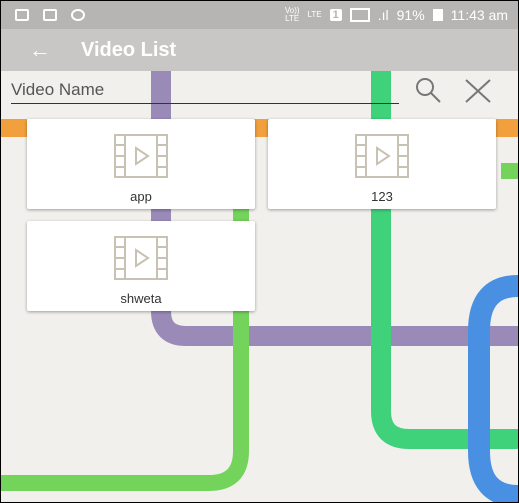  What do you see at coordinates (50, 15) in the screenshot?
I see `message-notification-icon` at bounding box center [50, 15].